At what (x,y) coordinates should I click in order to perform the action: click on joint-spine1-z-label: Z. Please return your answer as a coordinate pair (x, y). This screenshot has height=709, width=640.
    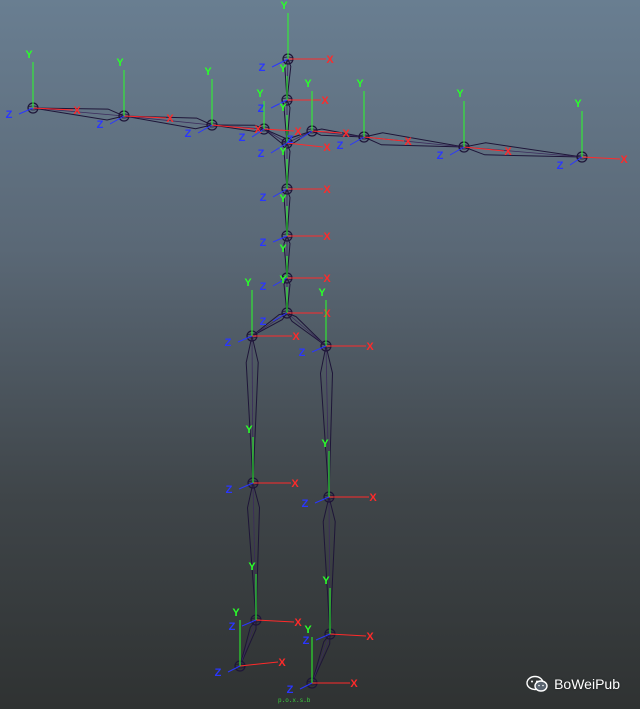
    Looking at the image, I should click on (263, 198).